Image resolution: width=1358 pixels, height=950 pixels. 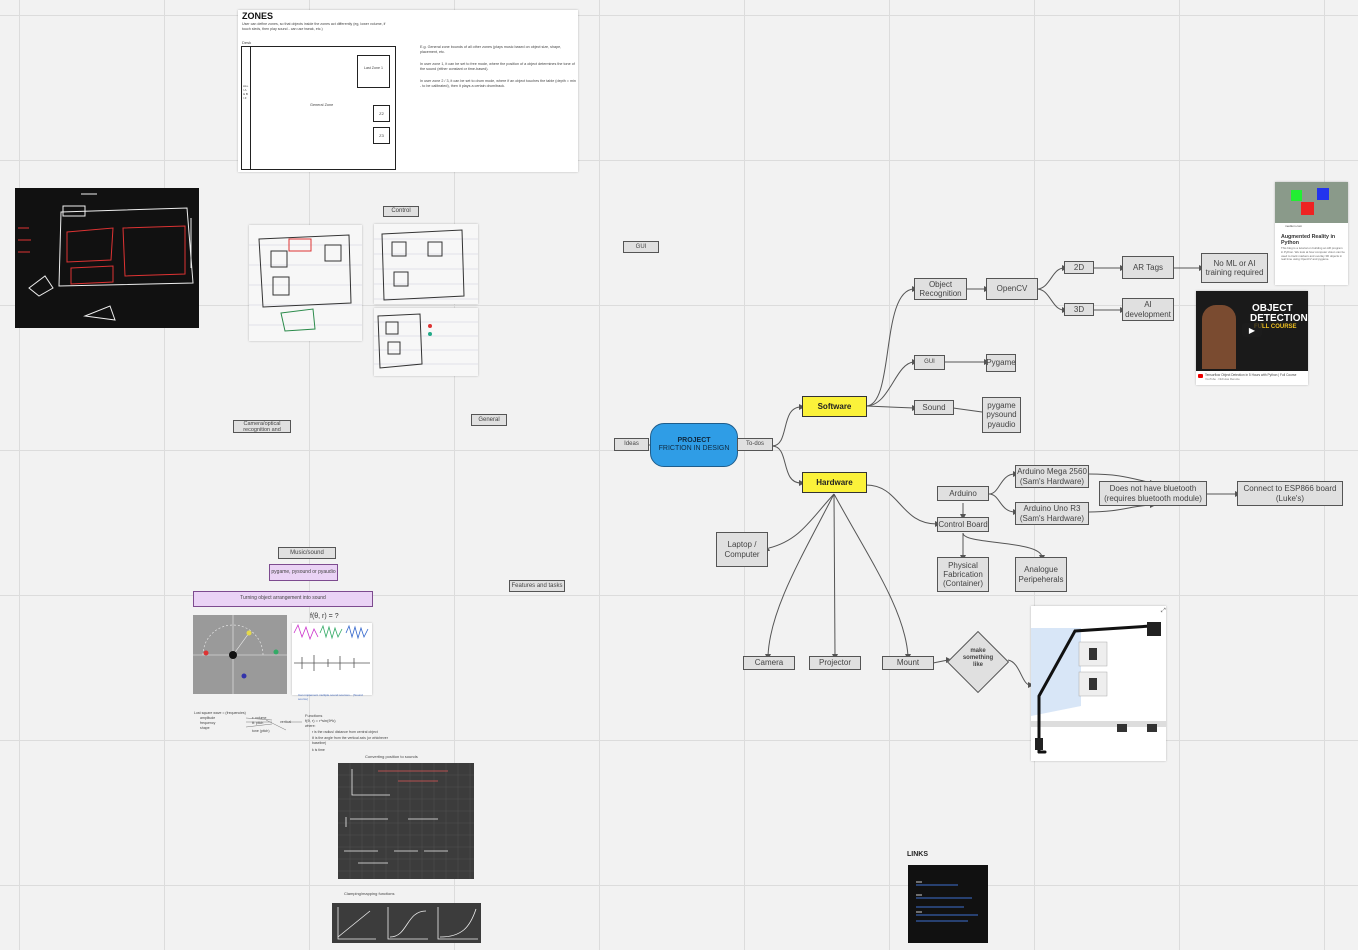 I want to click on ai-development-node: AI development, so click(x=1148, y=309).